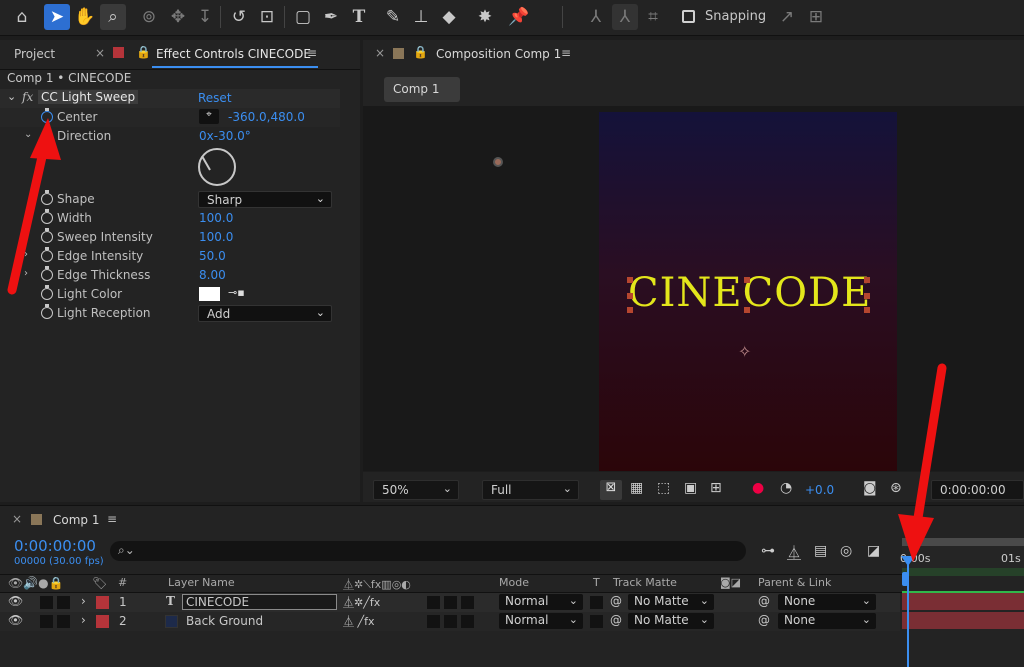  I want to click on eraser-icon: ◆, so click(449, 17).